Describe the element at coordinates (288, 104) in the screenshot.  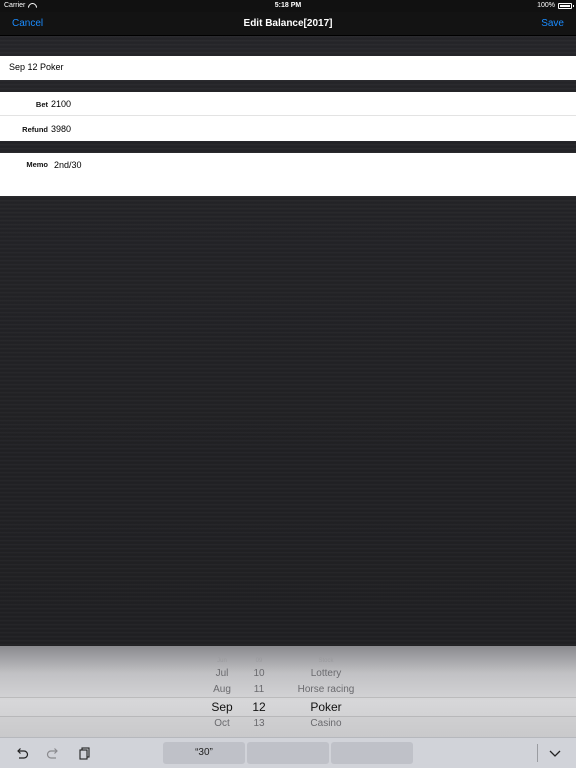
I see `bet-row: Bet 2100` at that location.